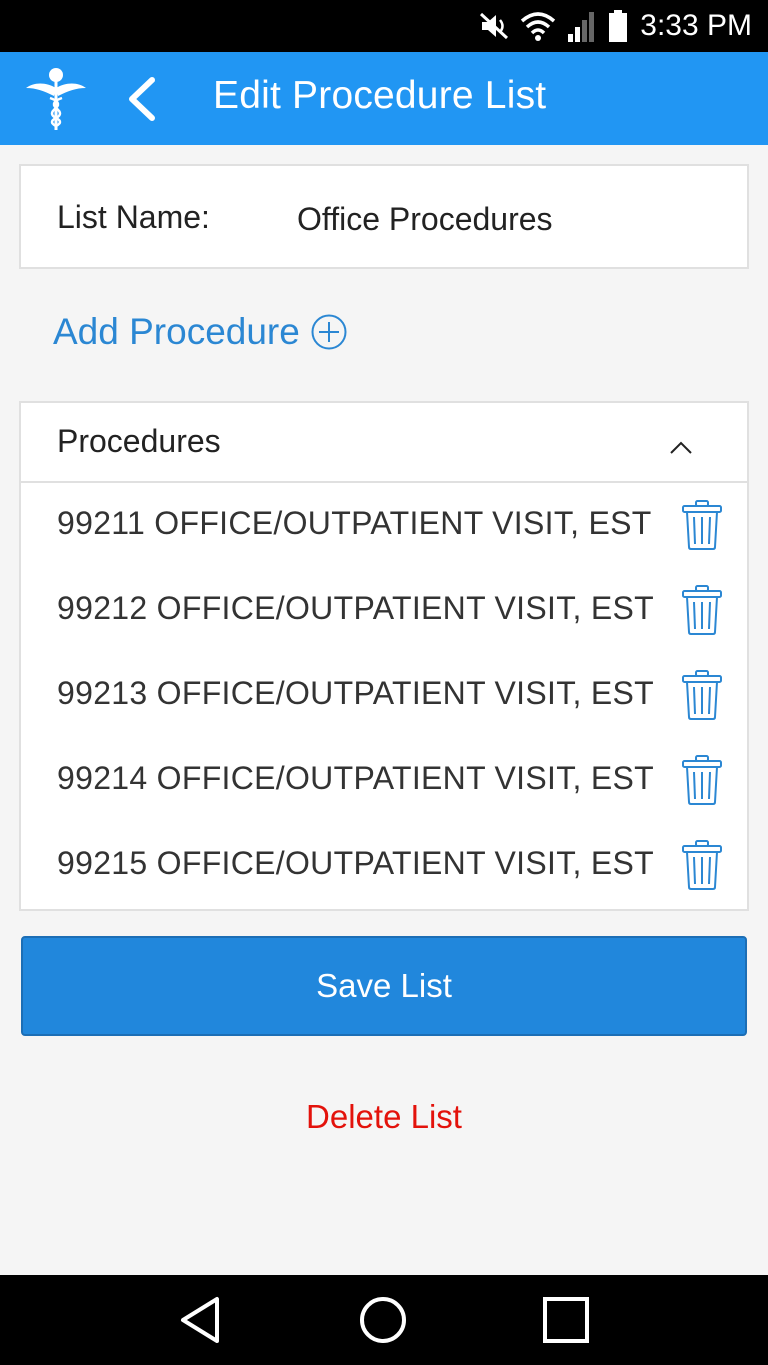 This screenshot has height=1365, width=768. I want to click on procedures-header: Procedures, so click(384, 443).